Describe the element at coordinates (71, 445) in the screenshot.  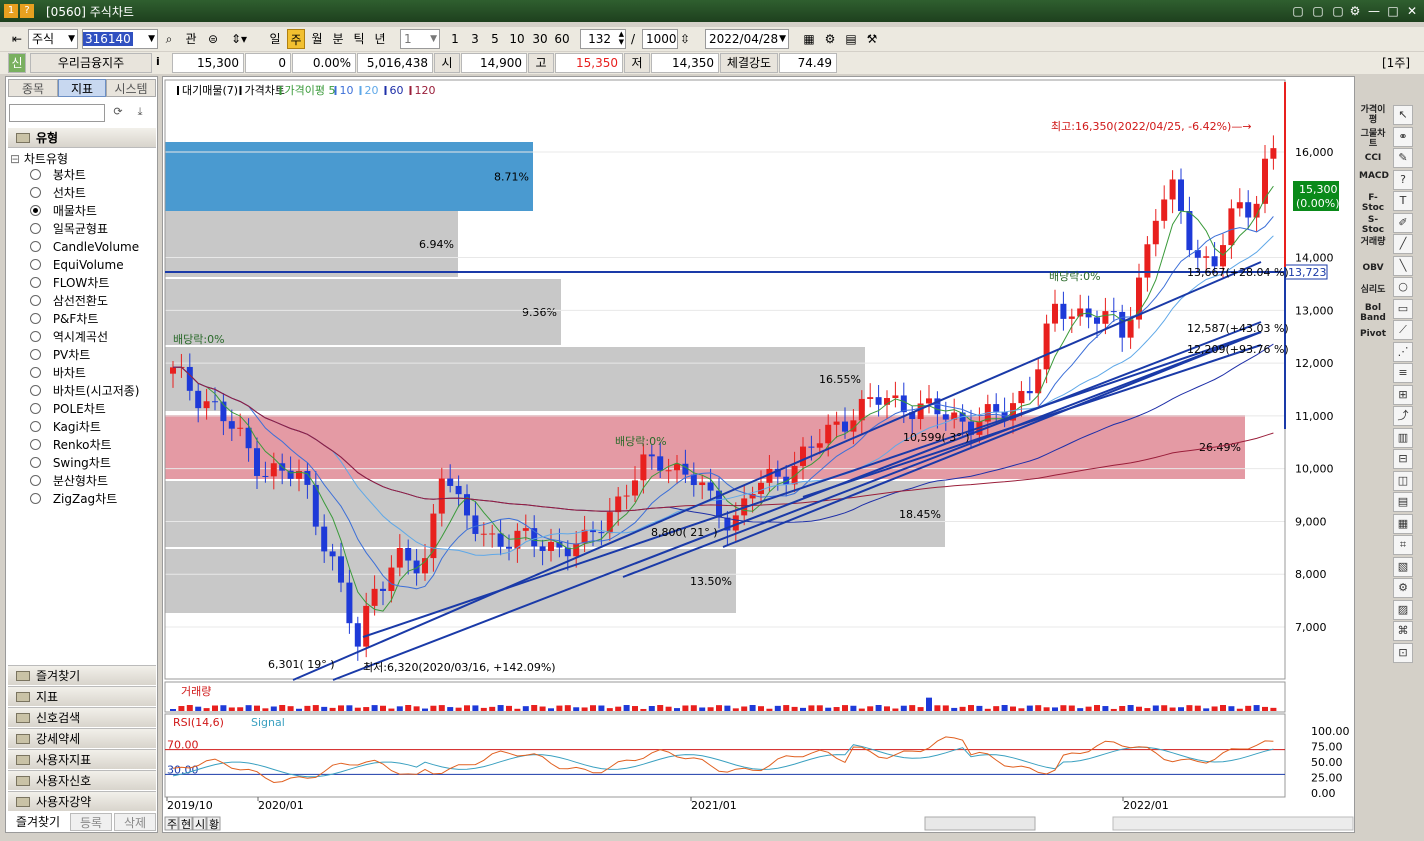
I see `chart-type-item: Renko차트` at that location.